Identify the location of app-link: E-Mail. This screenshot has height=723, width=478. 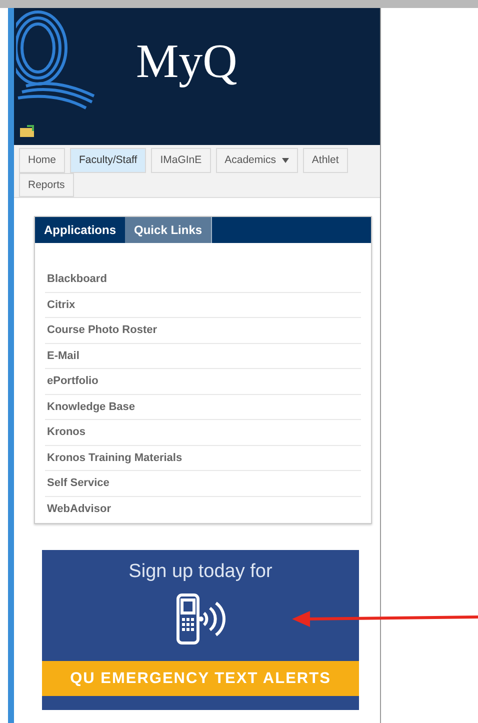
(203, 357).